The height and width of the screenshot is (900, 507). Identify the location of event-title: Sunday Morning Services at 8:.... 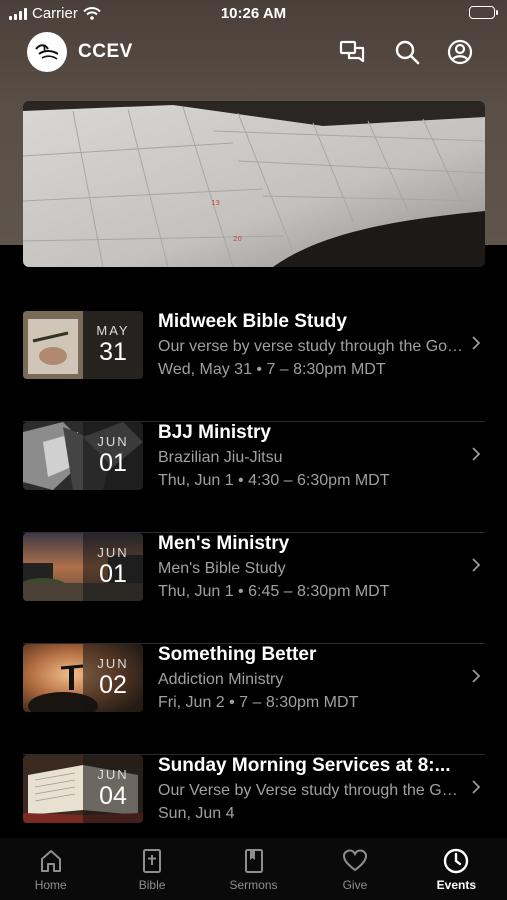
(304, 765).